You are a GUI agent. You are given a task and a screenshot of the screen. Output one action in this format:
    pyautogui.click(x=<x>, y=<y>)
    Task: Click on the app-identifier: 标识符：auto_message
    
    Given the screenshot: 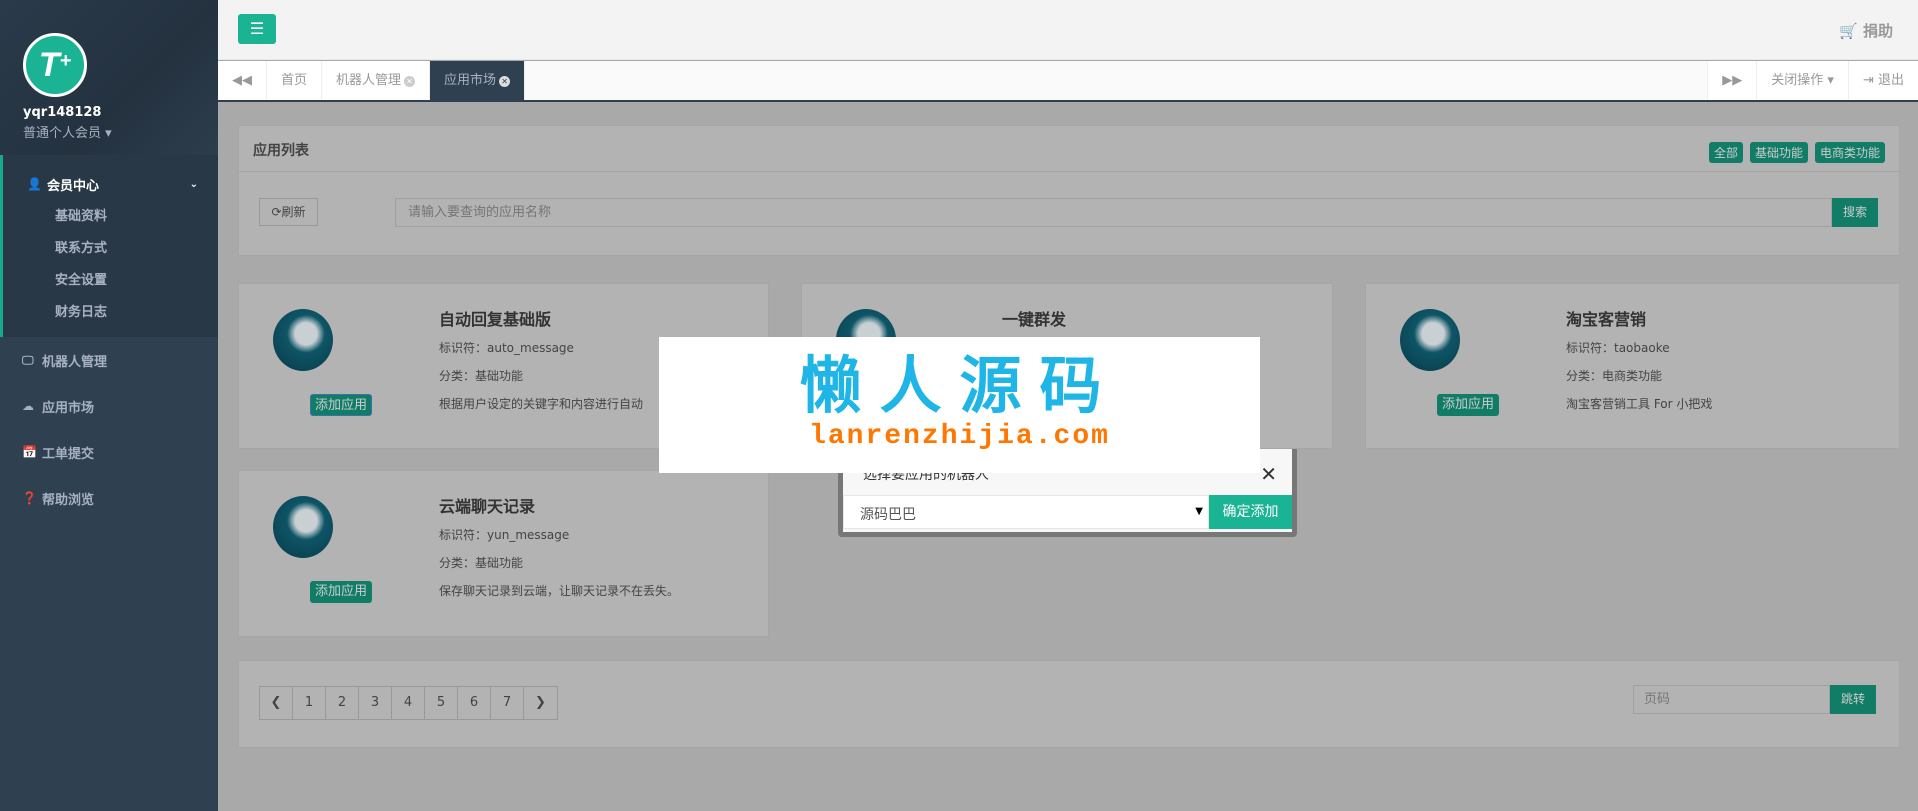 What is the action you would take?
    pyautogui.click(x=506, y=348)
    